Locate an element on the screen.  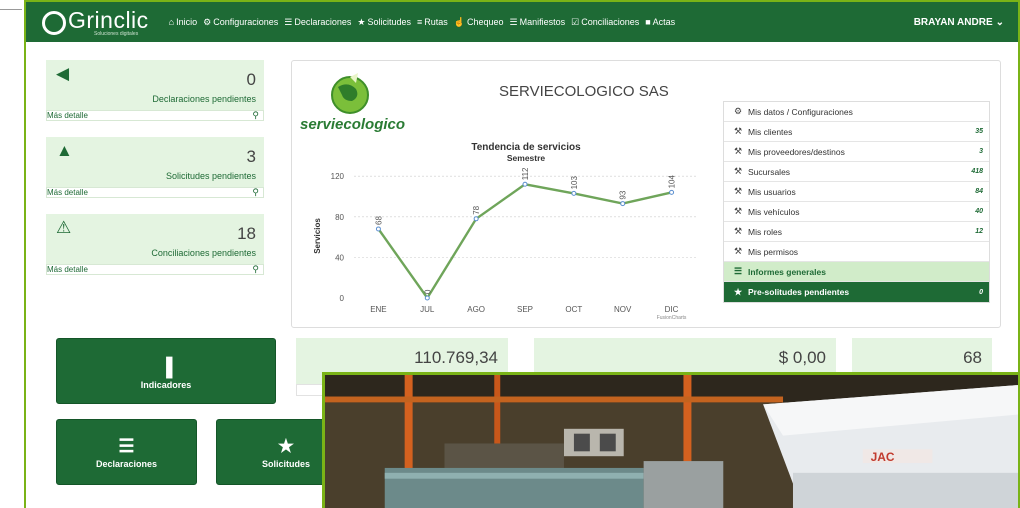
count-badge: 40 is located at coordinates (979, 211).